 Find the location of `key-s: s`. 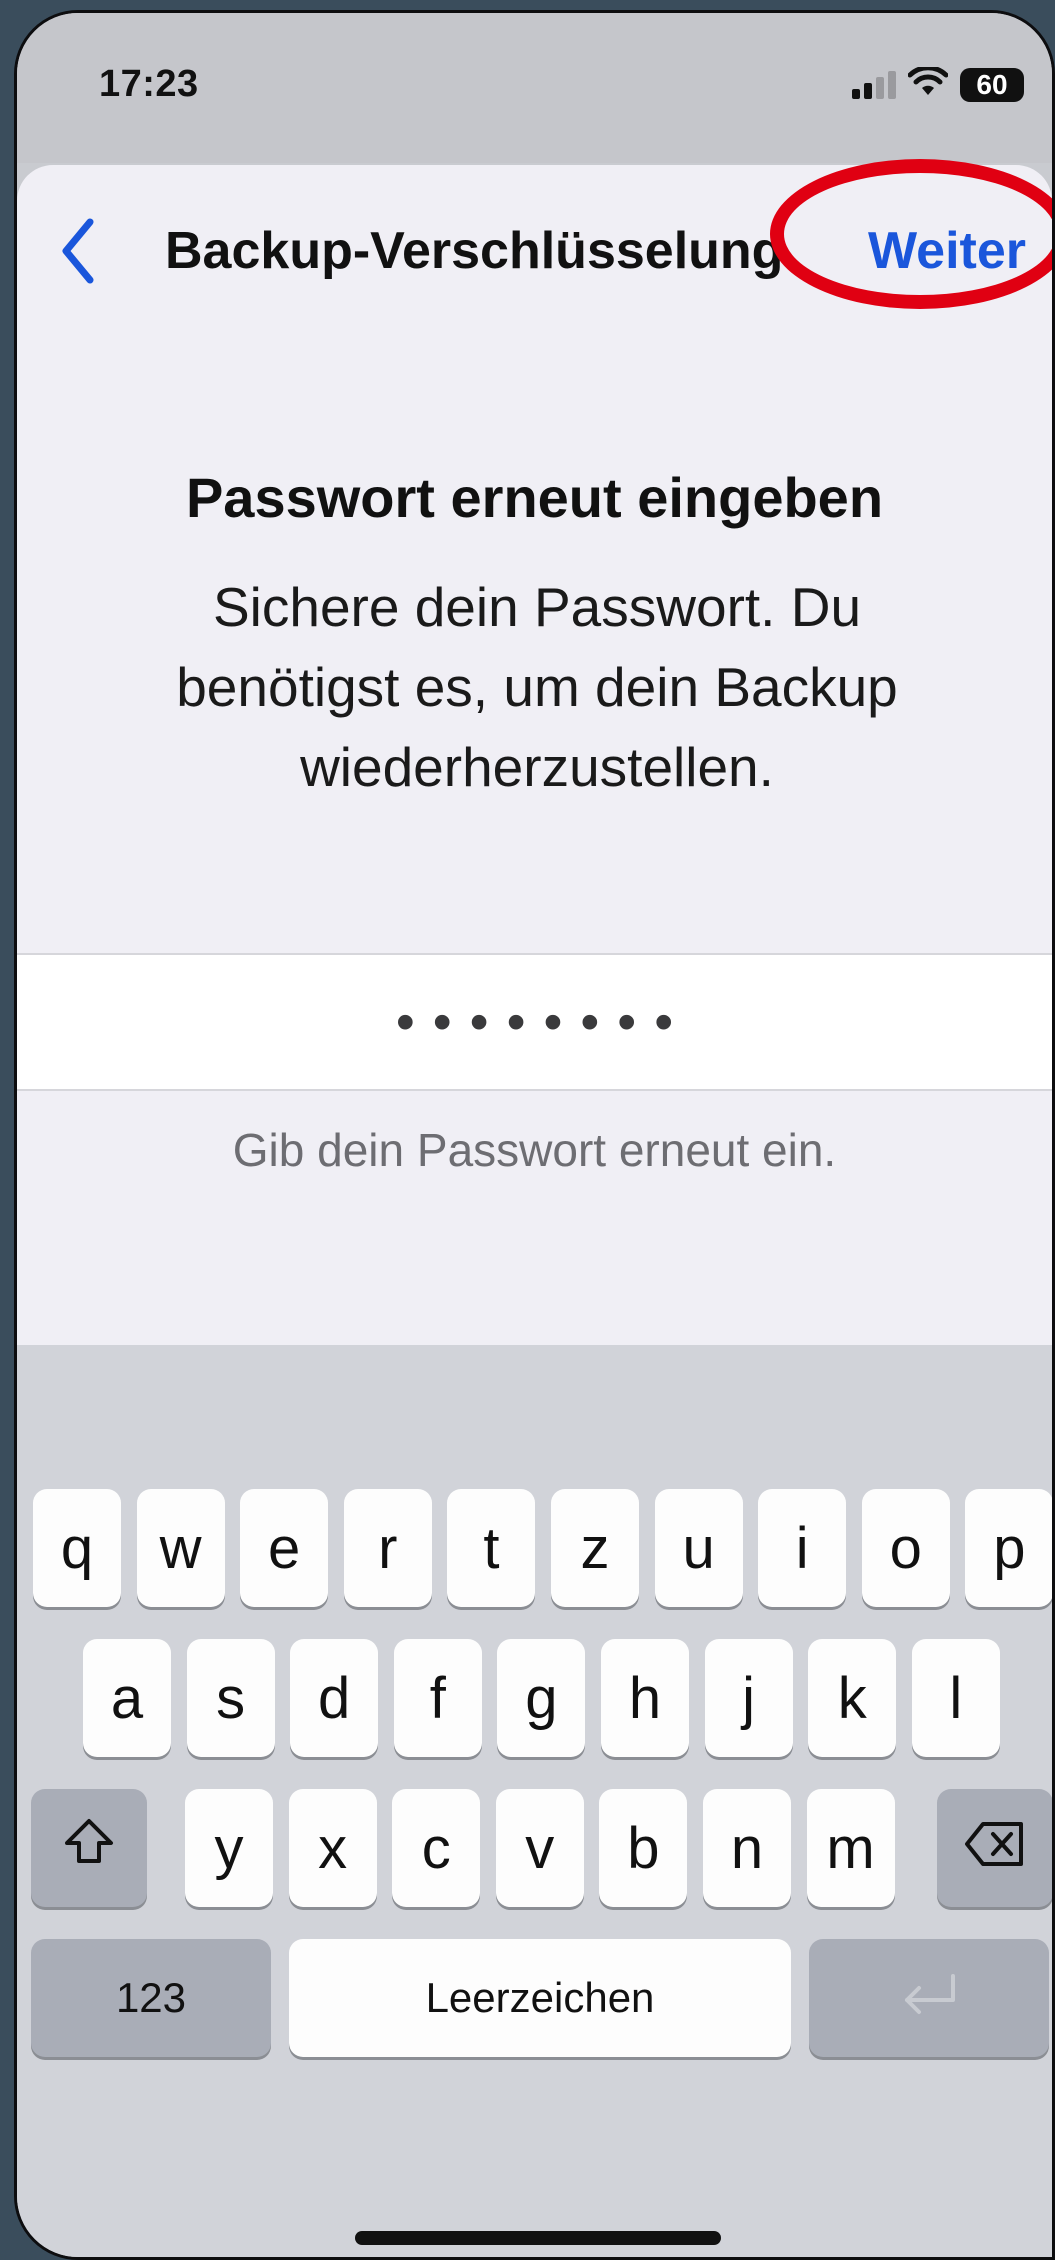

key-s: s is located at coordinates (230, 1698).